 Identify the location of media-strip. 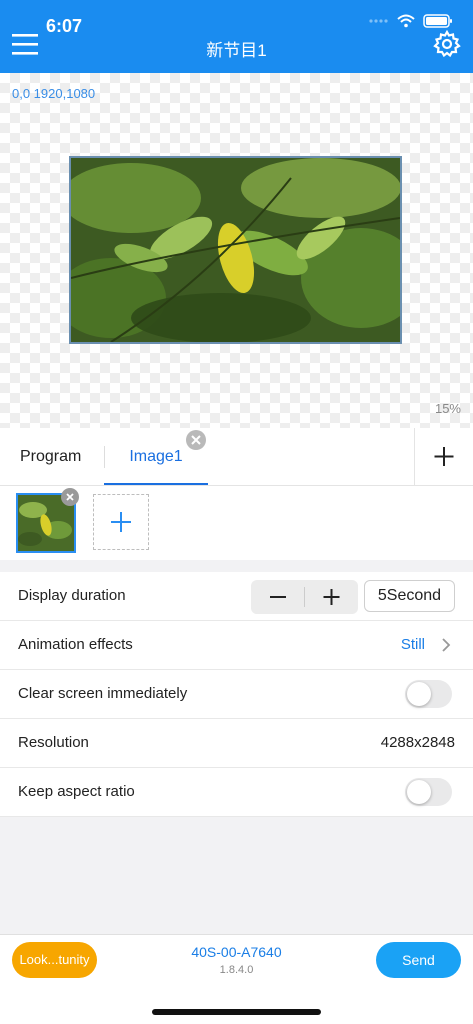
(236, 523).